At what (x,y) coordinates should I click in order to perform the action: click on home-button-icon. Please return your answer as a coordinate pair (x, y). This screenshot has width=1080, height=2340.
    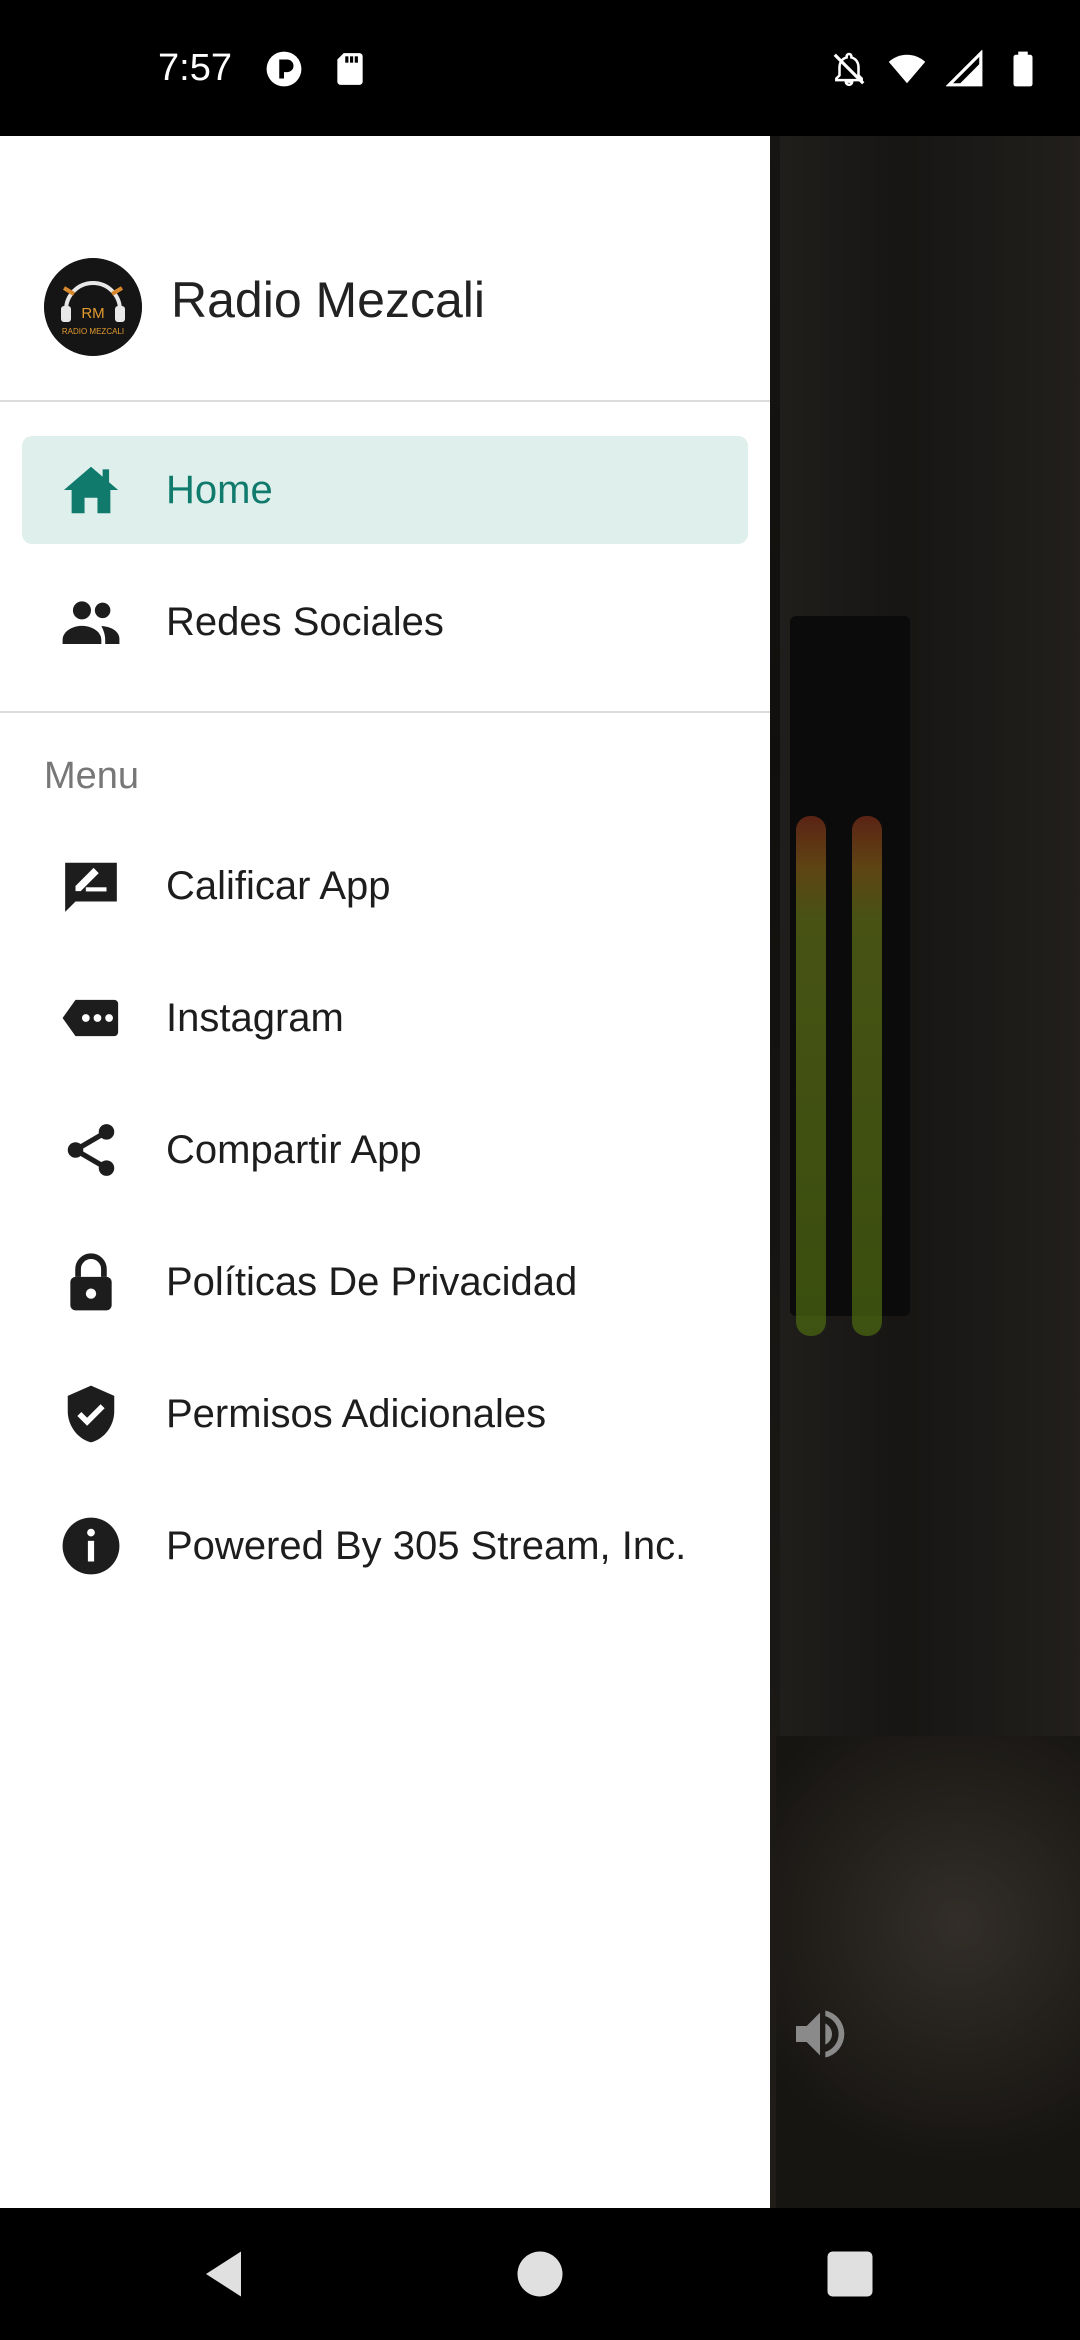
    Looking at the image, I should click on (540, 2274).